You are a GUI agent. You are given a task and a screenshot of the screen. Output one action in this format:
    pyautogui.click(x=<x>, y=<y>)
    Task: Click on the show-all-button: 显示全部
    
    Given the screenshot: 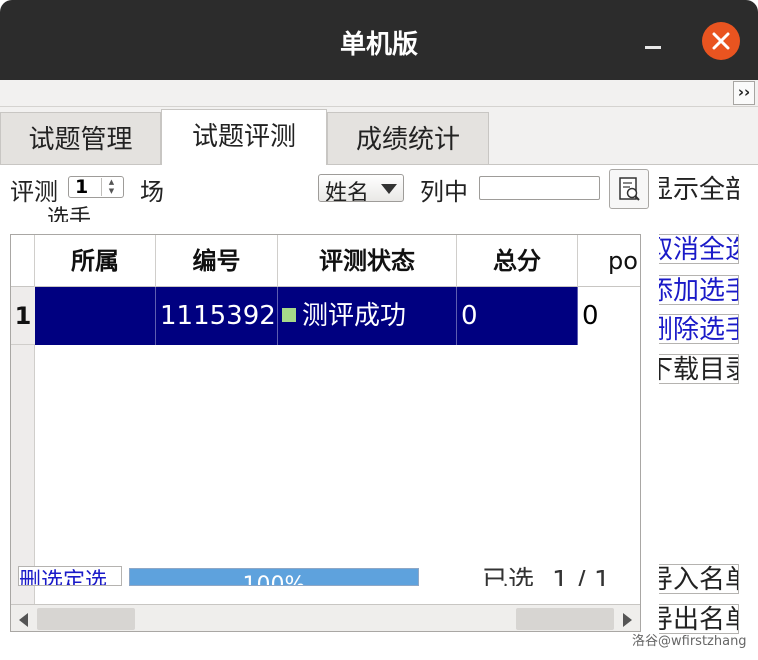 What is the action you would take?
    pyautogui.click(x=699, y=190)
    